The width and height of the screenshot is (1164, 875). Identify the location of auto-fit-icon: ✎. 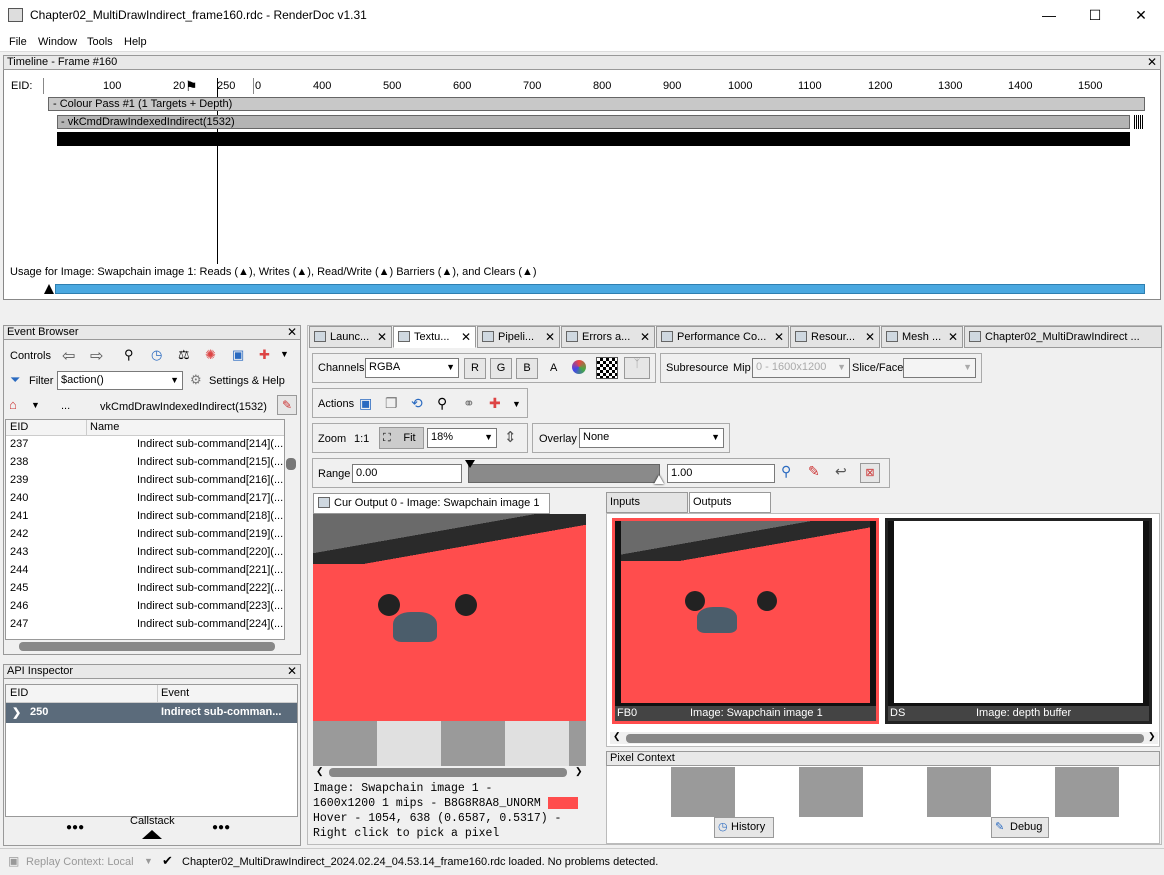
(814, 471).